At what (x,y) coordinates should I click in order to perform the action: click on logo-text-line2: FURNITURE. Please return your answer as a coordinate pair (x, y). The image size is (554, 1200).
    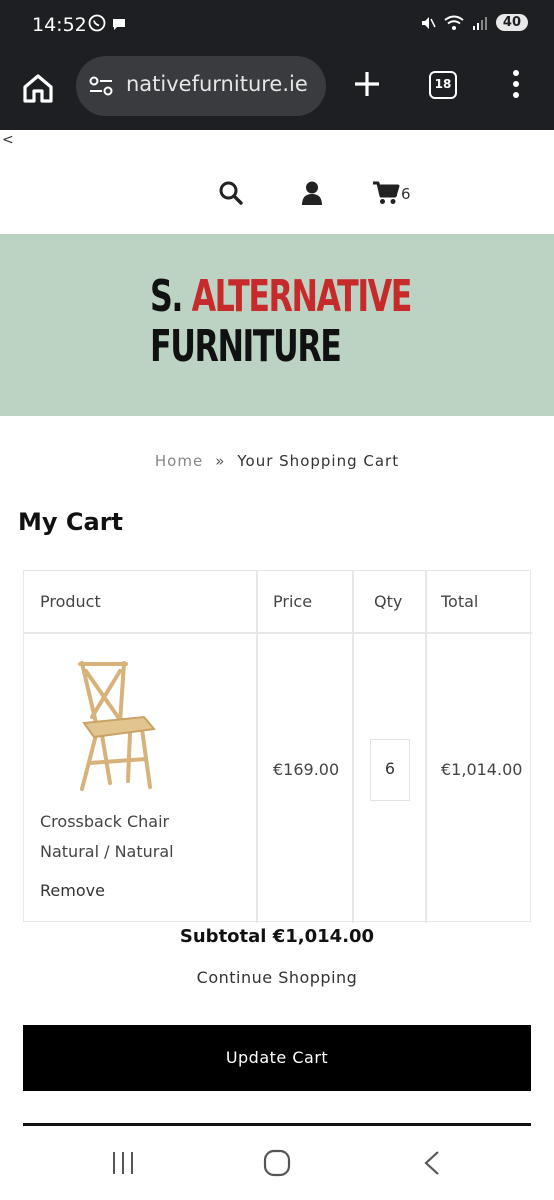
    Looking at the image, I should click on (246, 346).